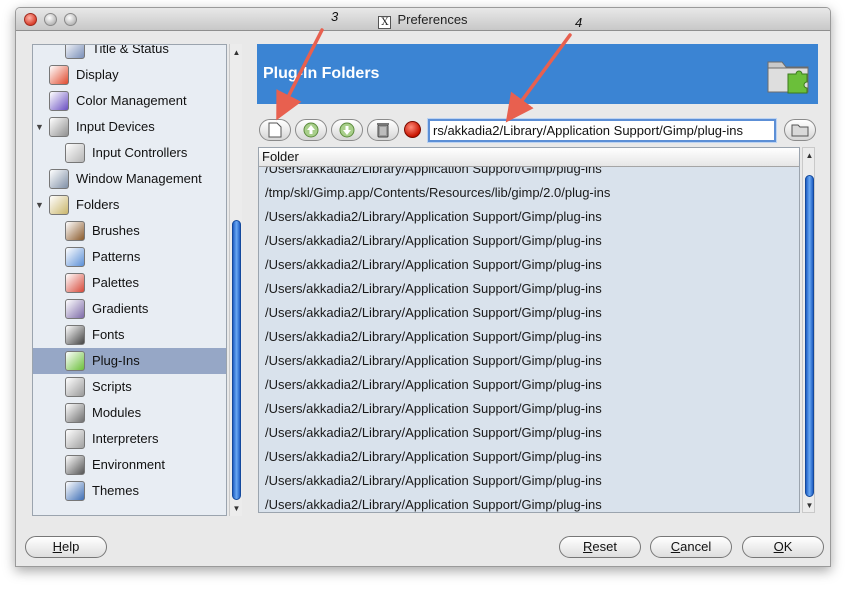 The height and width of the screenshot is (590, 847). I want to click on sidebar-item-input-devices: ▼ Input Devices, so click(129, 127).